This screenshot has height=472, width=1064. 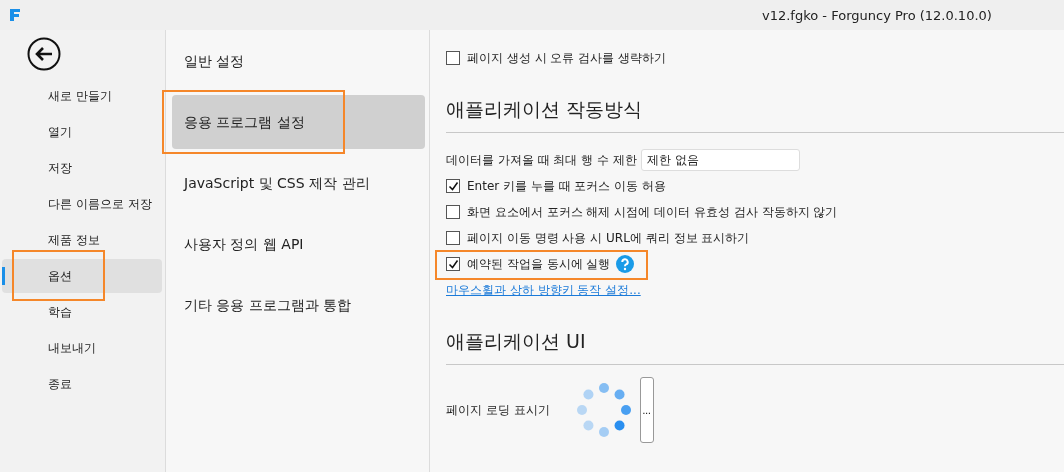 What do you see at coordinates (82, 168) in the screenshot?
I see `sidebar-item: 저장` at bounding box center [82, 168].